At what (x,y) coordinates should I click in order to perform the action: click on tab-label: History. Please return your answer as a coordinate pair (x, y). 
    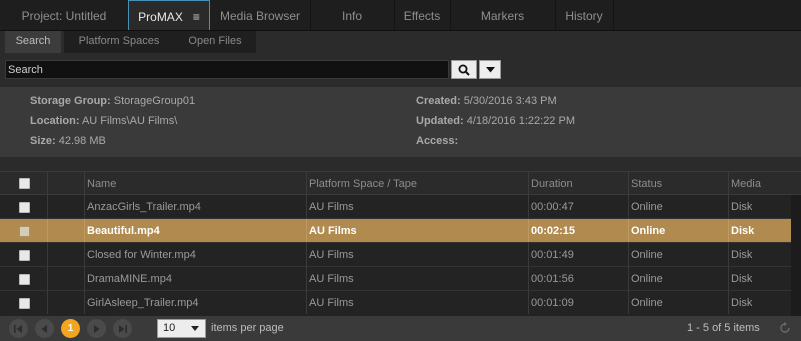
    Looking at the image, I should click on (584, 16).